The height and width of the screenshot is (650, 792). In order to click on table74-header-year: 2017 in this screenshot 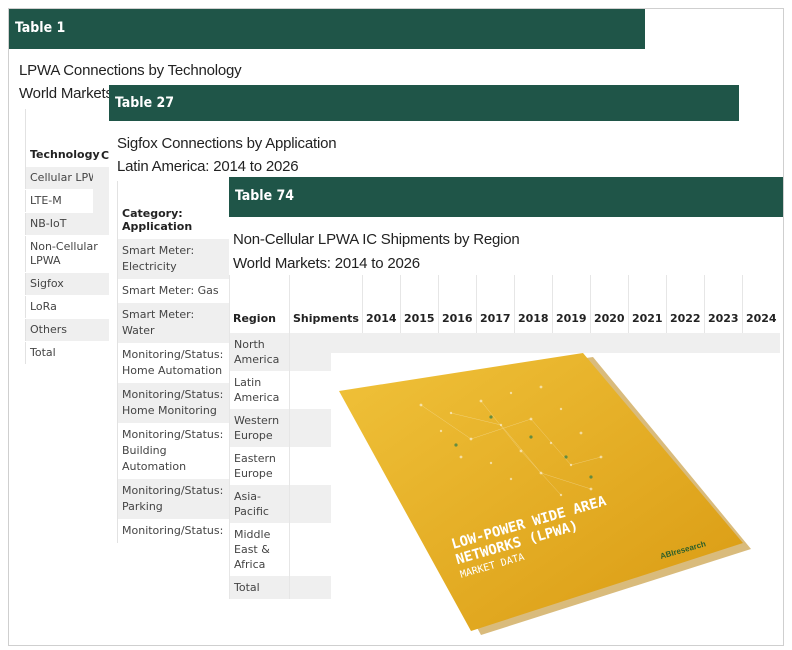, I will do `click(495, 304)`.